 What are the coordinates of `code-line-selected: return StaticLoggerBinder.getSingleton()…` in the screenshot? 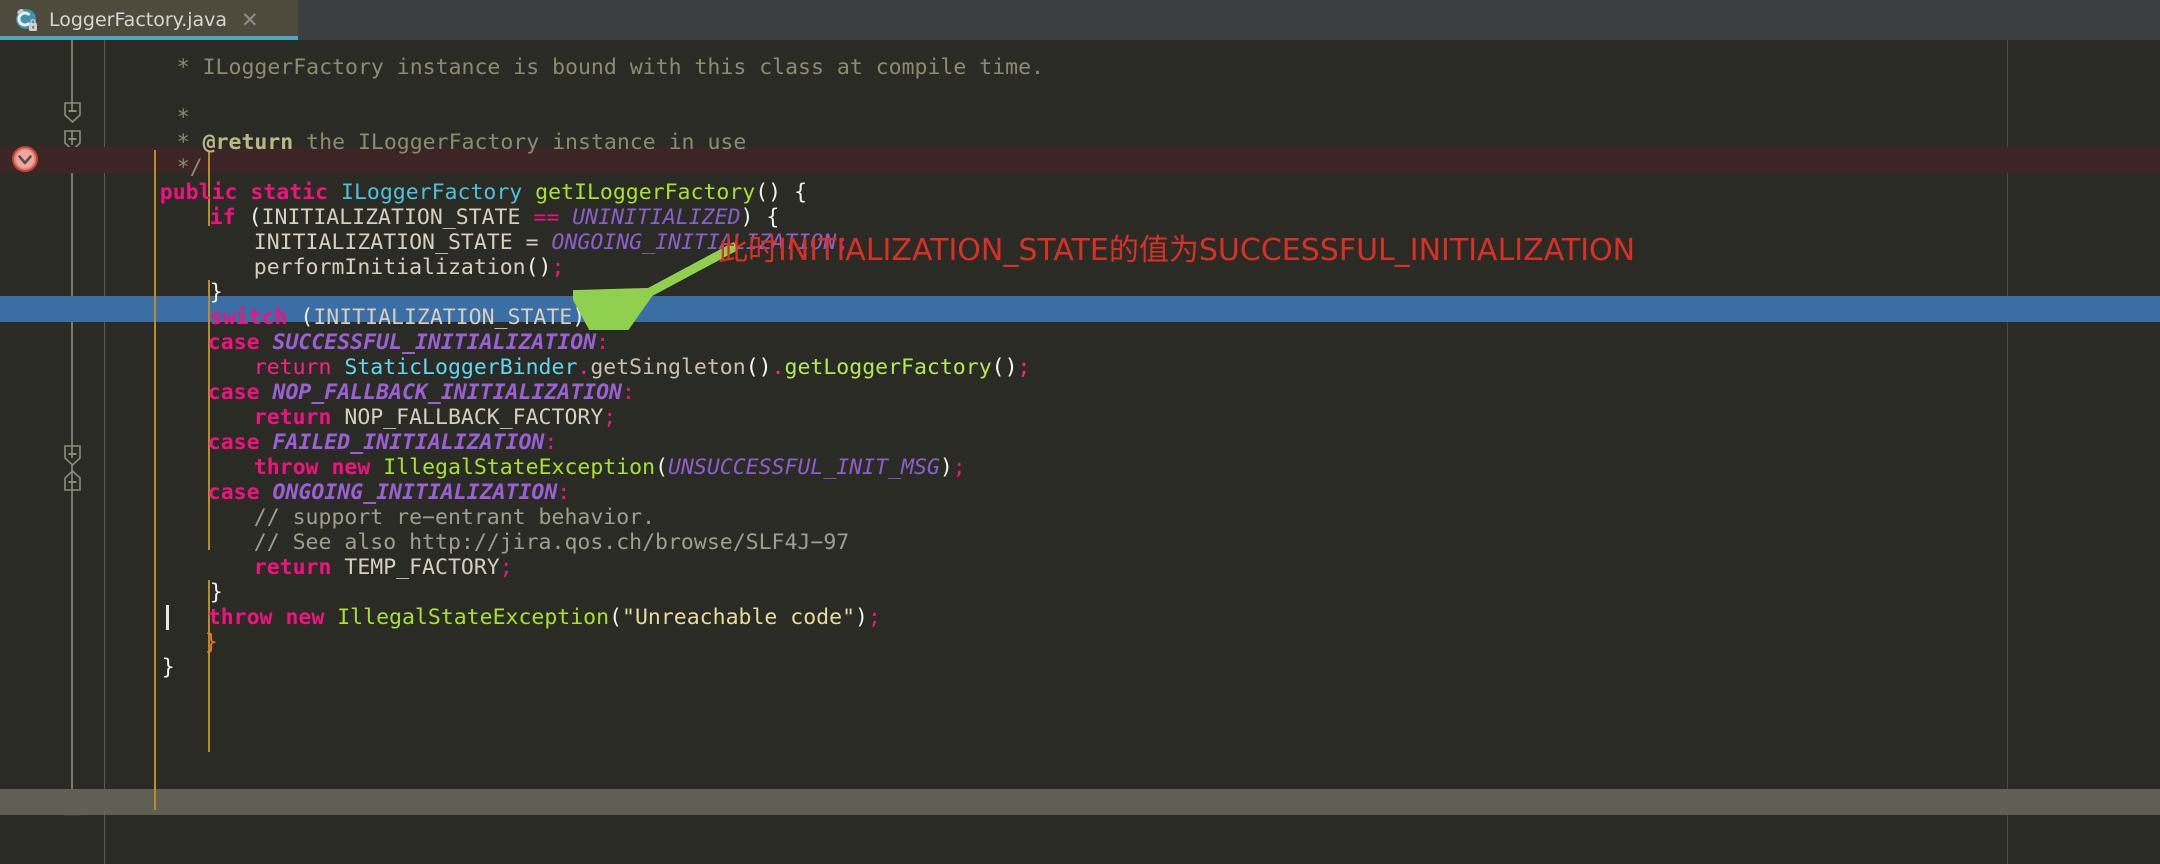 It's located at (1080, 355).